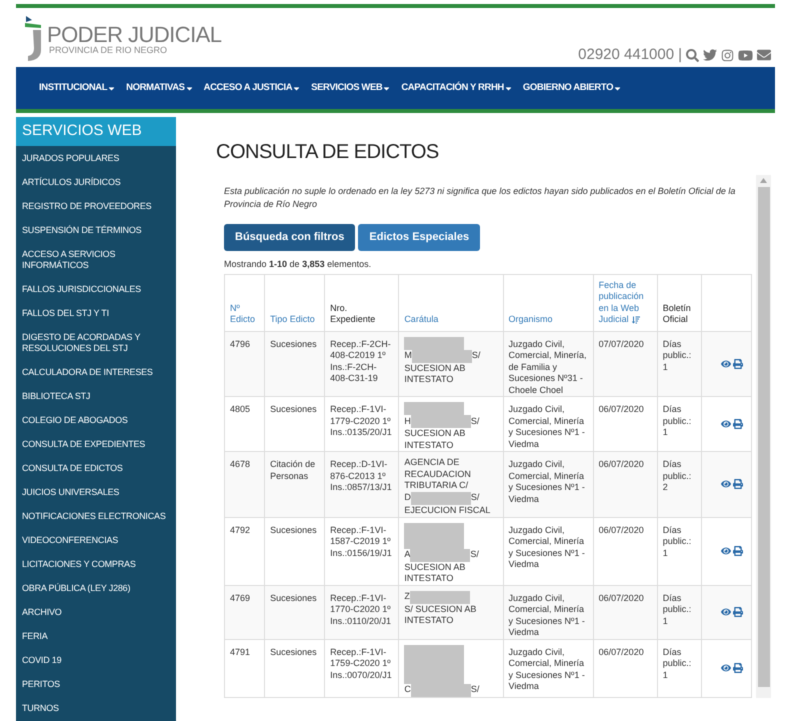 This screenshot has height=721, width=791. I want to click on sidebar-item: PERITOS, so click(96, 684).